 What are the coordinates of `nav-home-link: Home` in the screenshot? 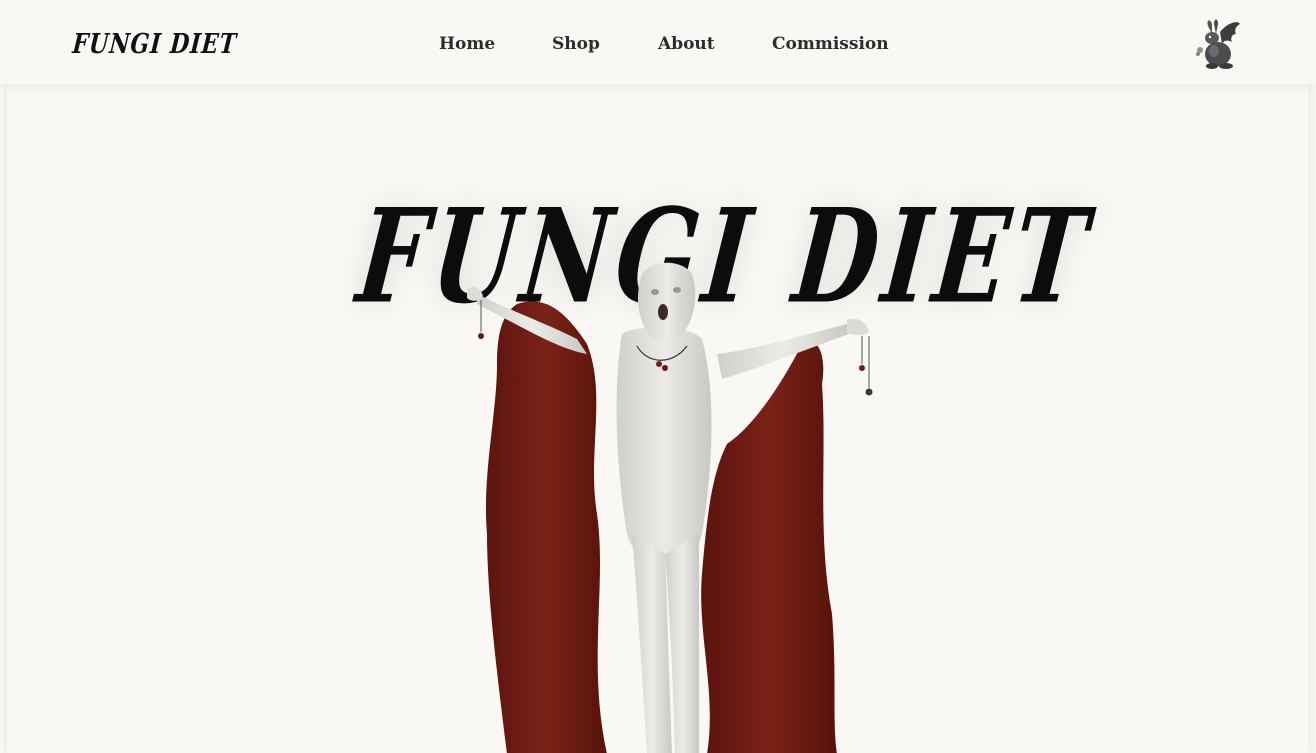 It's located at (467, 44).